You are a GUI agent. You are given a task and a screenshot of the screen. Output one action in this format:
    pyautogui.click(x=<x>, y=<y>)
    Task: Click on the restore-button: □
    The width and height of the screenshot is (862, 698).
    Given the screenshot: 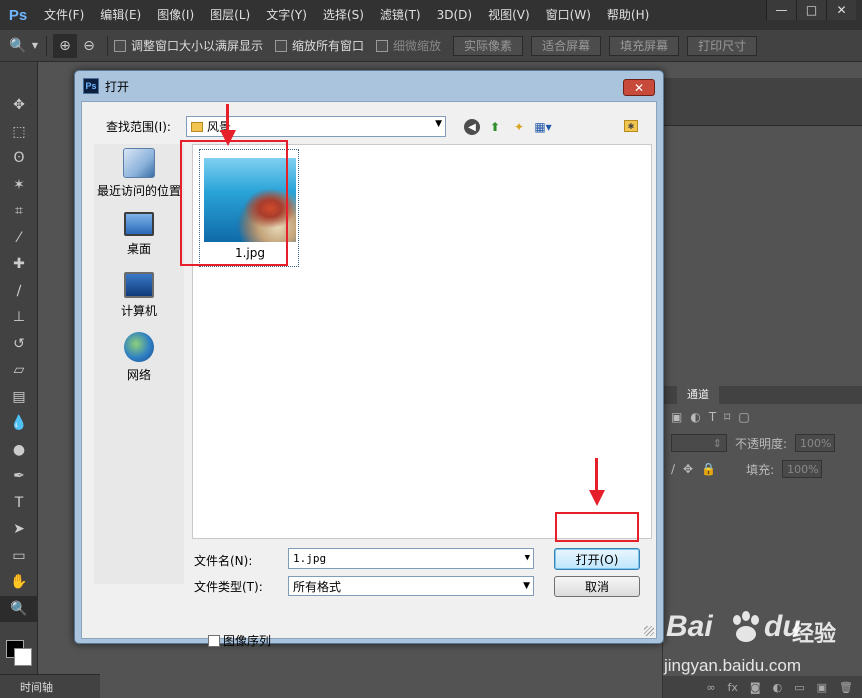 What is the action you would take?
    pyautogui.click(x=811, y=10)
    